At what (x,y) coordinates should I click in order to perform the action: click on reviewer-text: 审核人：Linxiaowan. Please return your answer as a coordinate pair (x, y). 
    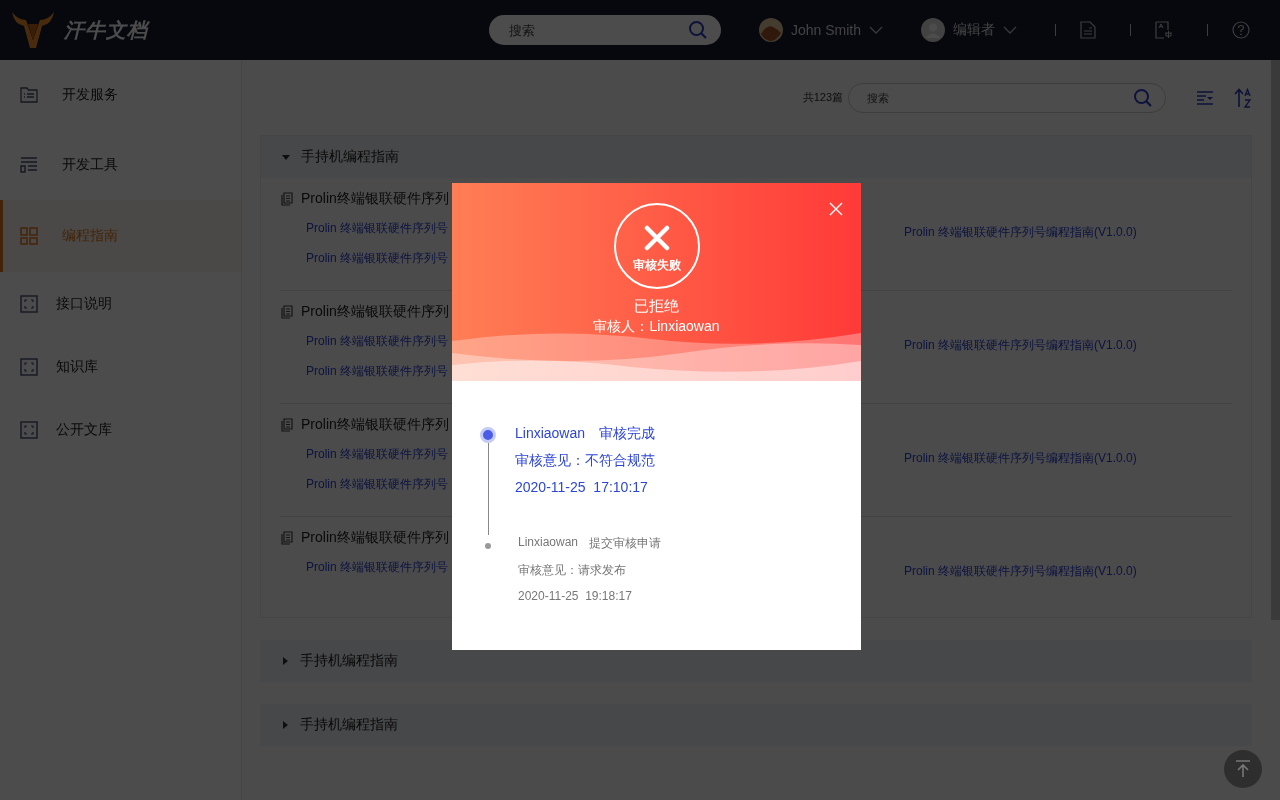
    Looking at the image, I should click on (656, 327).